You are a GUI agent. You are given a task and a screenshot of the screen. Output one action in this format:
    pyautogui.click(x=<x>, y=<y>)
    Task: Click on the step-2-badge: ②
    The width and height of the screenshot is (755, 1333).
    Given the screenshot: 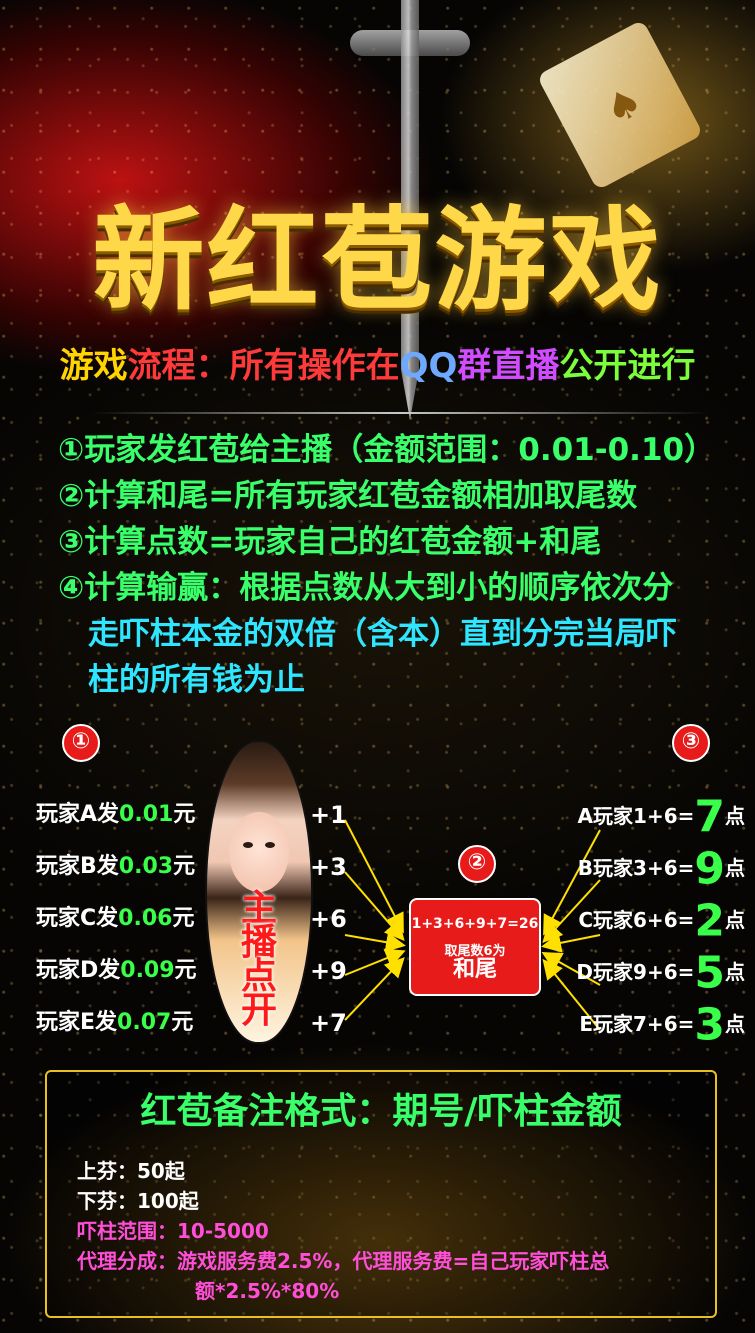 What is the action you would take?
    pyautogui.click(x=477, y=864)
    